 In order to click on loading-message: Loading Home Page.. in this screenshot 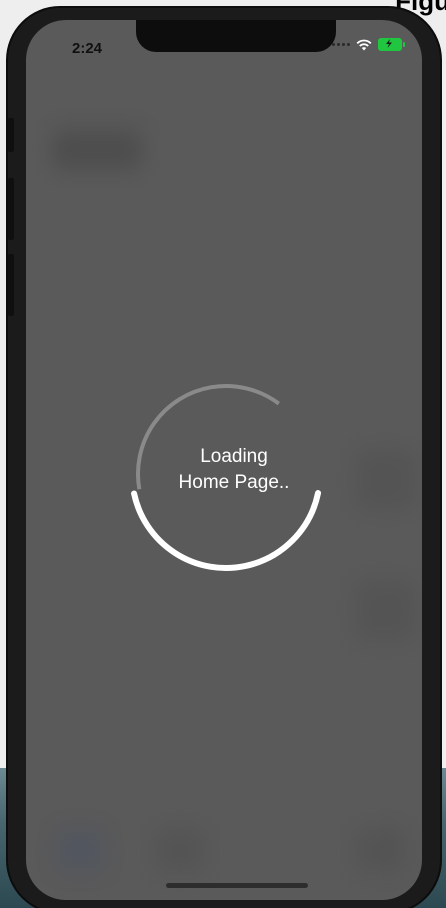, I will do `click(234, 470)`.